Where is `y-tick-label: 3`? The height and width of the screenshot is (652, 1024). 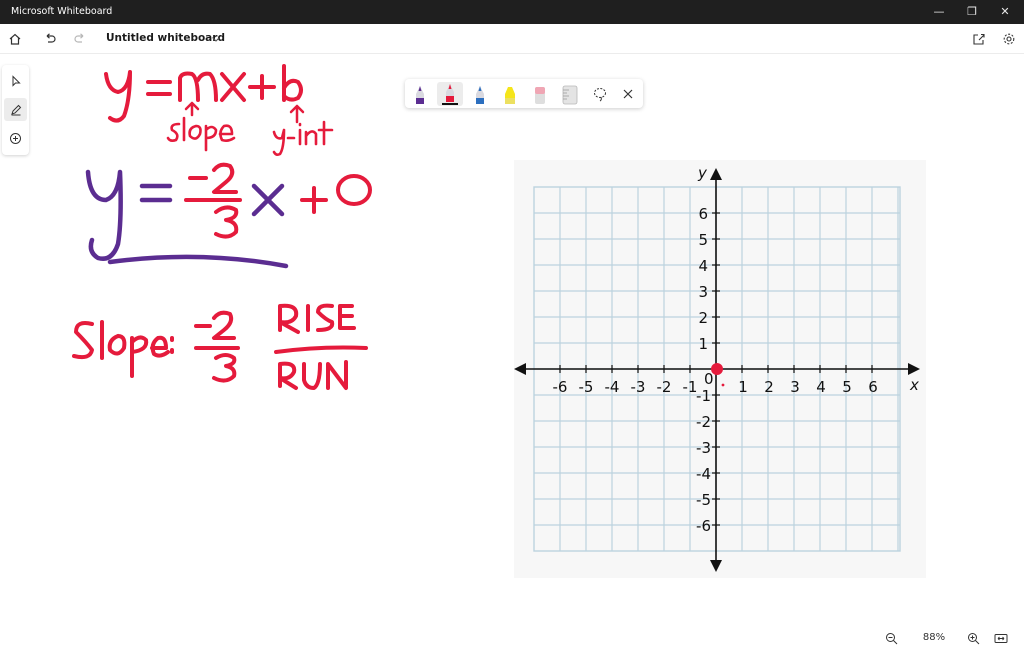
y-tick-label: 3 is located at coordinates (703, 292).